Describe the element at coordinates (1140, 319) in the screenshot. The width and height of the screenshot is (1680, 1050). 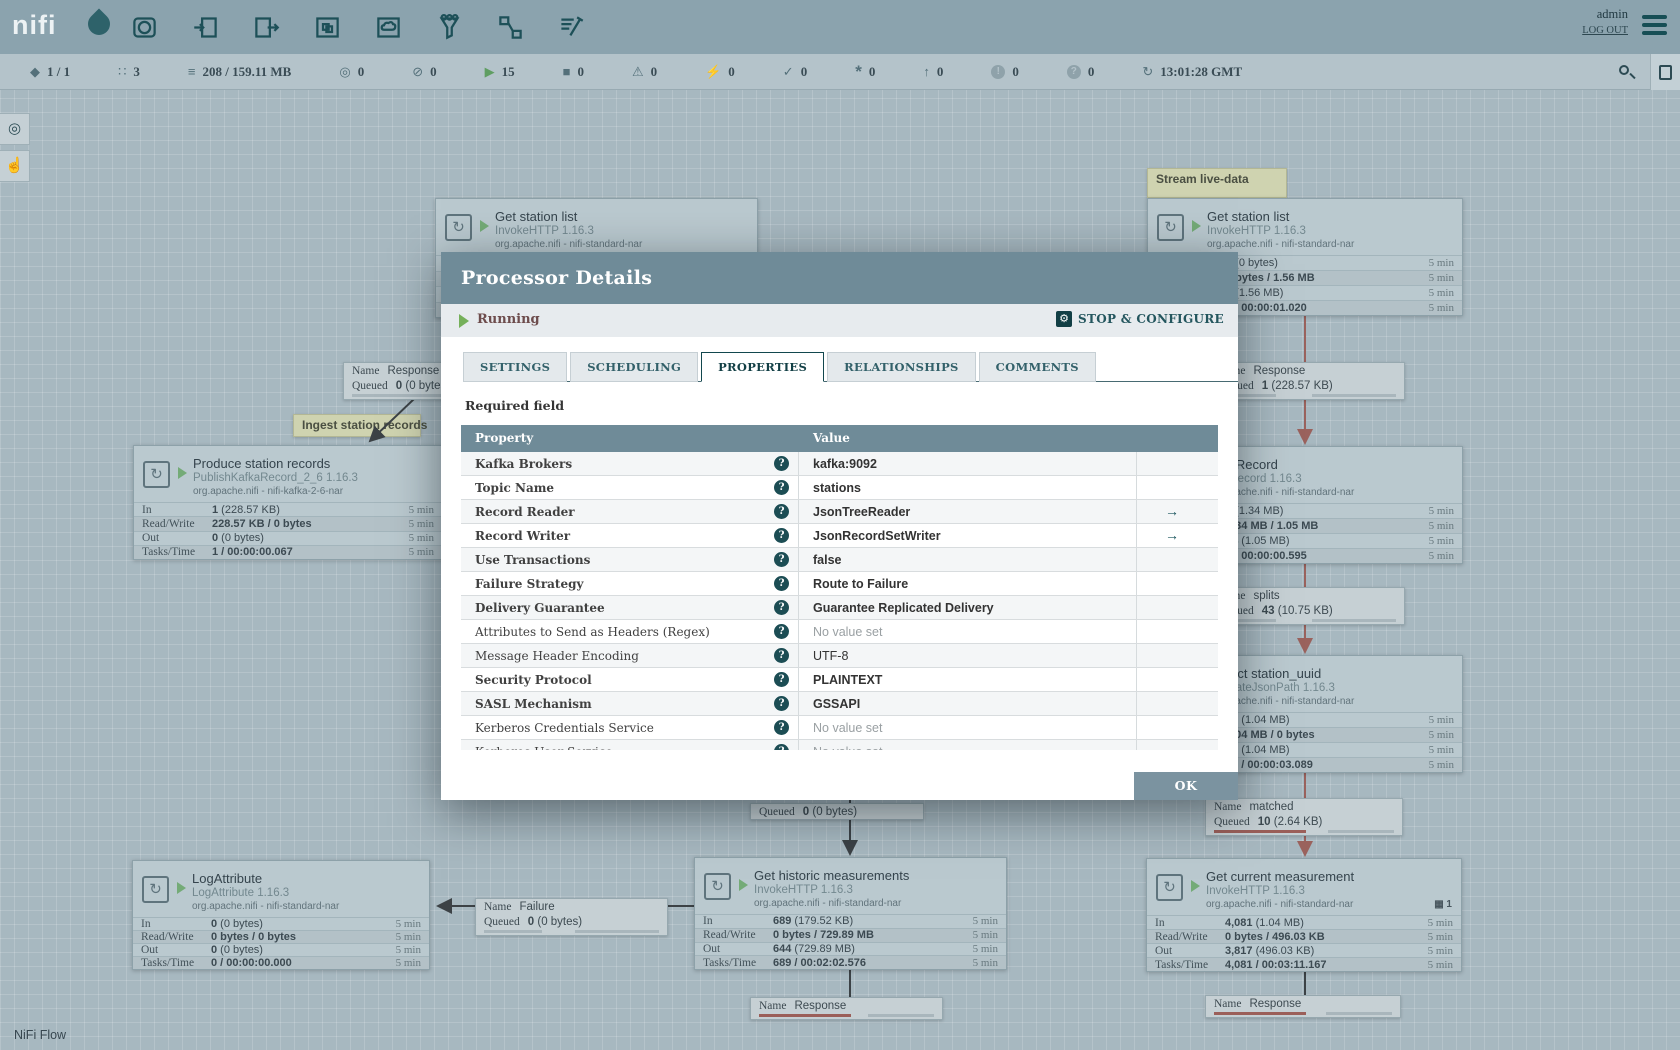
I see `stop-and-configure-button: ⚙ STOP & CONFIGURE` at that location.